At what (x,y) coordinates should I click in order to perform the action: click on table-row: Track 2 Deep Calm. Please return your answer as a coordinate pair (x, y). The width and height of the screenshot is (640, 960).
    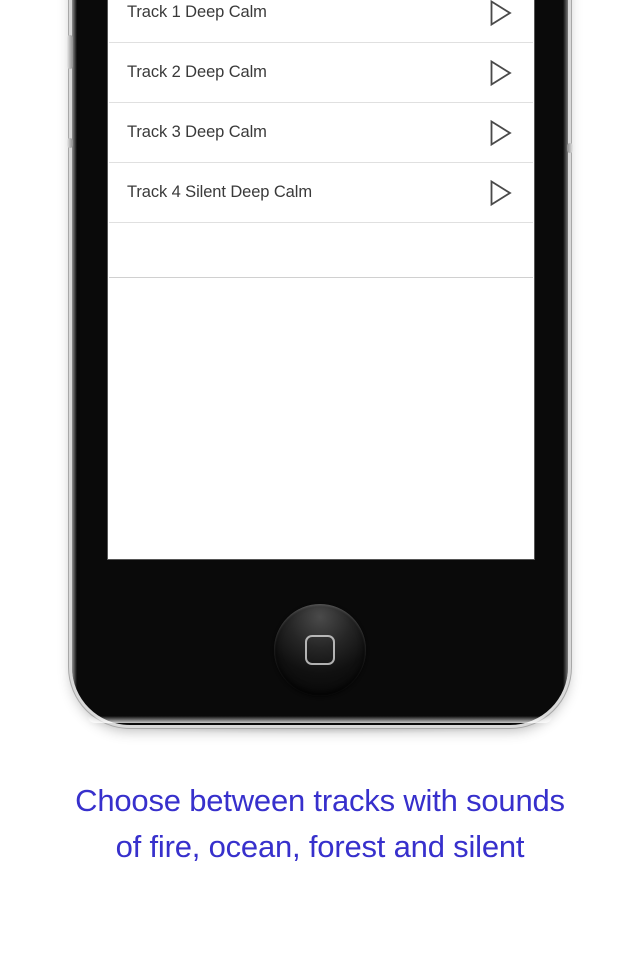
    Looking at the image, I should click on (321, 73).